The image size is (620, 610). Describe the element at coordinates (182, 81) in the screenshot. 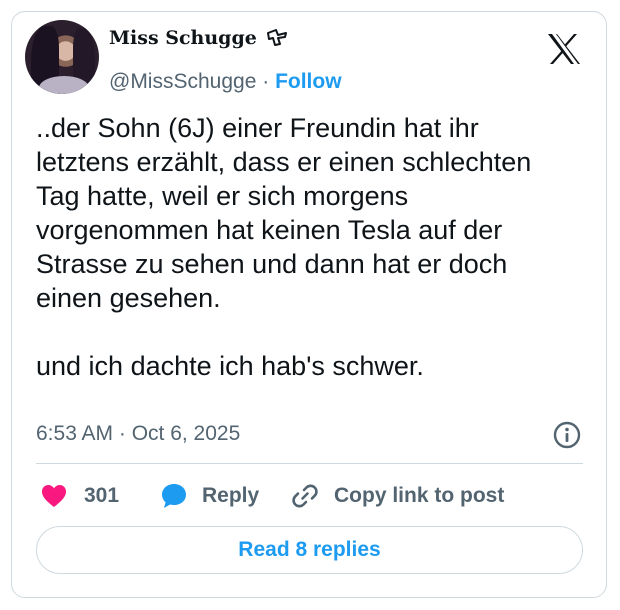

I see `author-handle: @MissSchugge` at that location.